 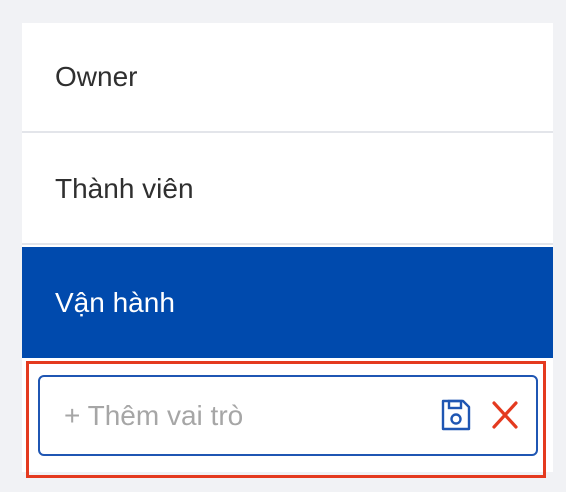 I want to click on role-item-label: Vận hành, so click(x=115, y=302).